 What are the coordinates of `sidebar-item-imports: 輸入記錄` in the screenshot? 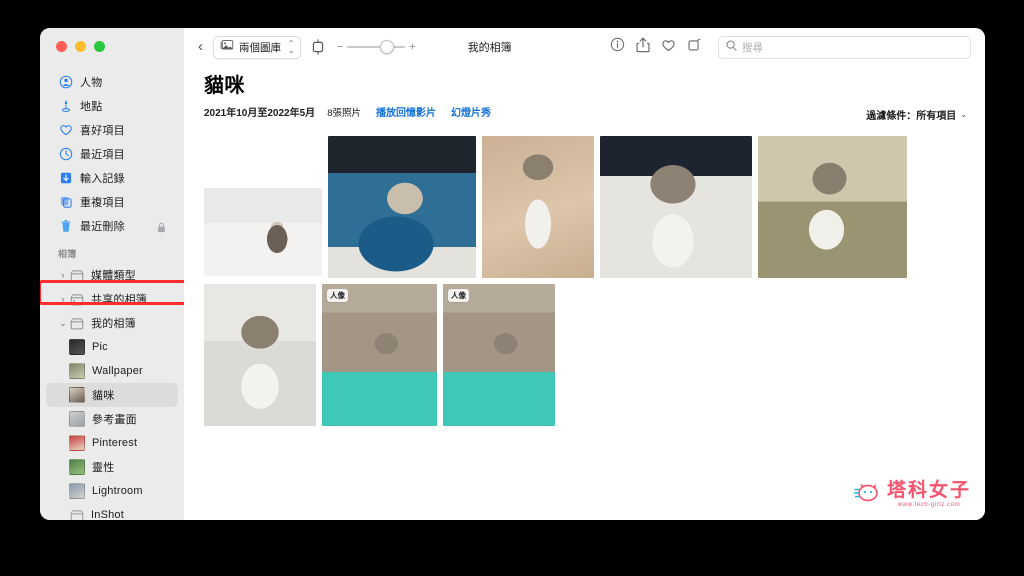 It's located at (112, 178).